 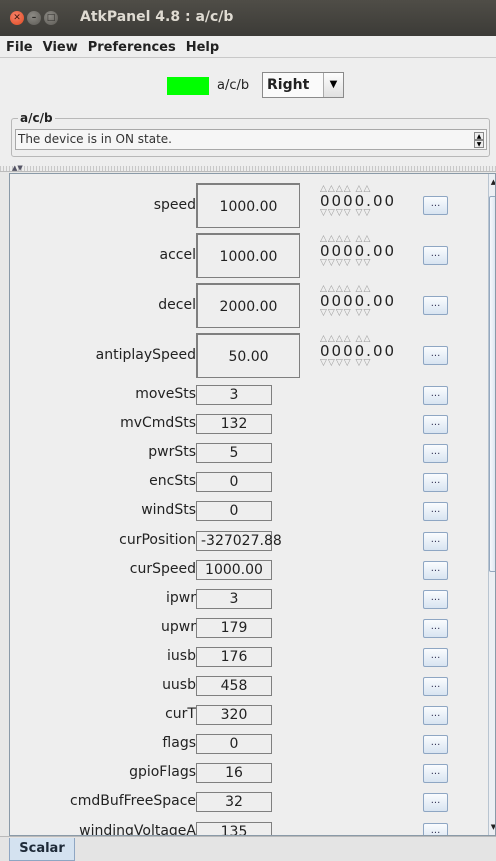 What do you see at coordinates (333, 85) in the screenshot?
I see `chevron-down-icon: ▼` at bounding box center [333, 85].